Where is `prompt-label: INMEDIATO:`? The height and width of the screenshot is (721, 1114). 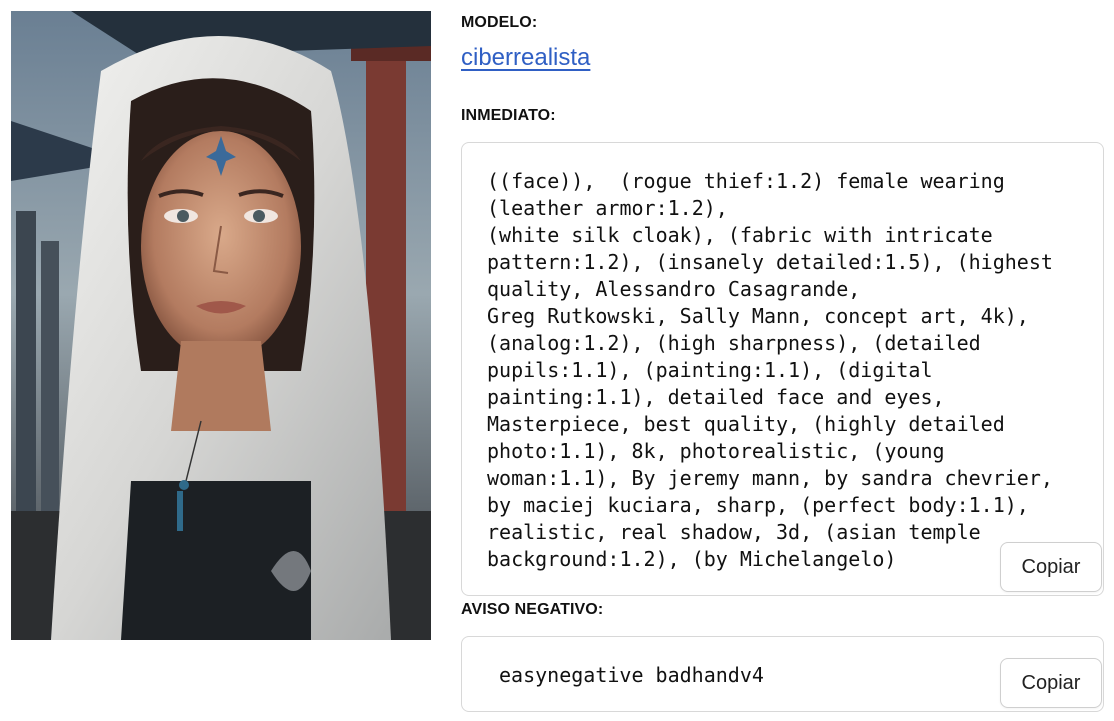
prompt-label: INMEDIATO: is located at coordinates (508, 115).